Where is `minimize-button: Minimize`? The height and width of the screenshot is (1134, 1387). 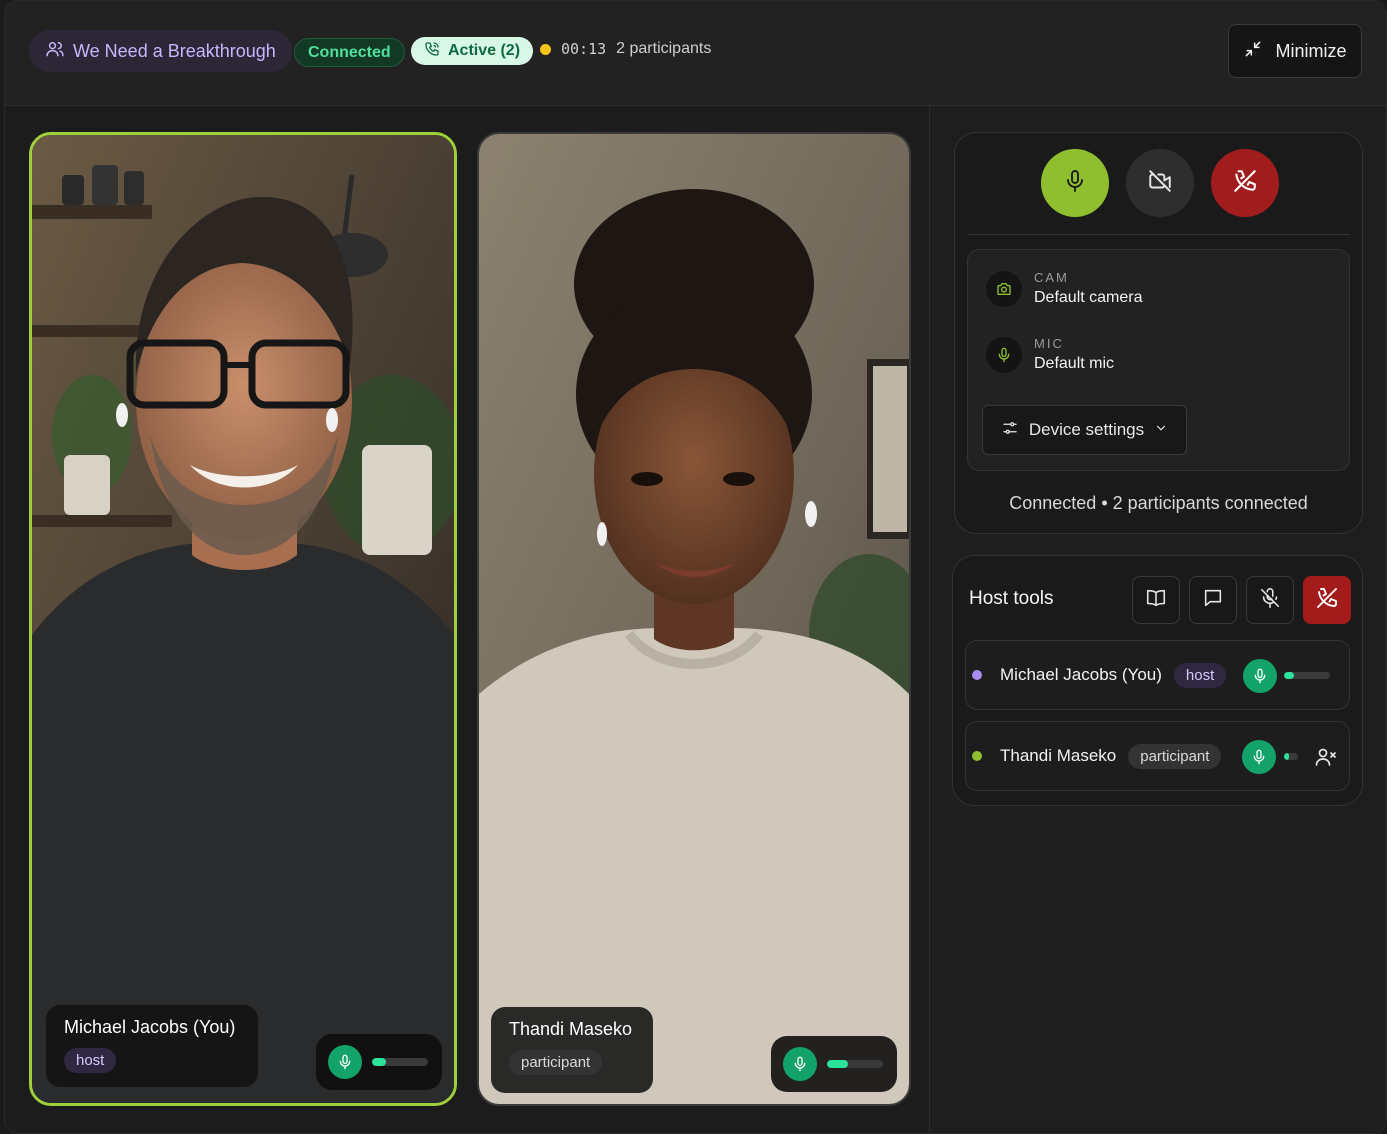 minimize-button: Minimize is located at coordinates (1295, 51).